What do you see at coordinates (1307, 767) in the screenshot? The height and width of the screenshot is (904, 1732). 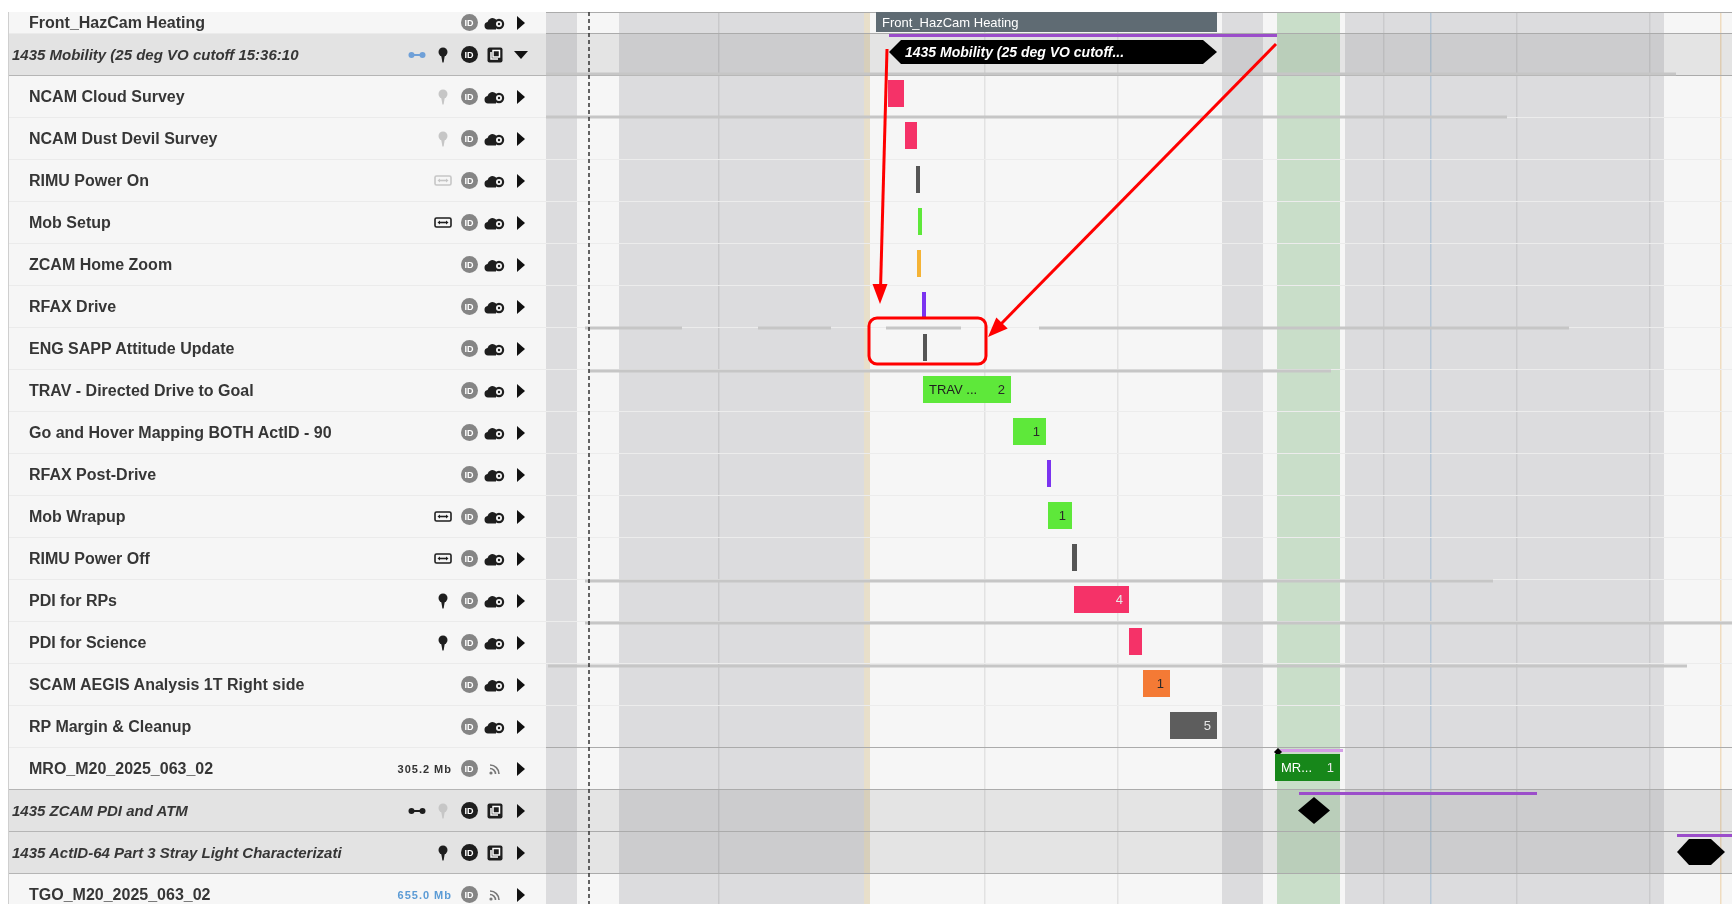 I see `timeline-bar: MR... 1` at bounding box center [1307, 767].